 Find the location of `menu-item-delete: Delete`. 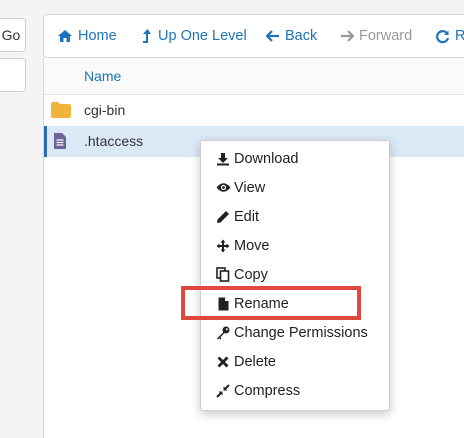

menu-item-delete: Delete is located at coordinates (295, 361).